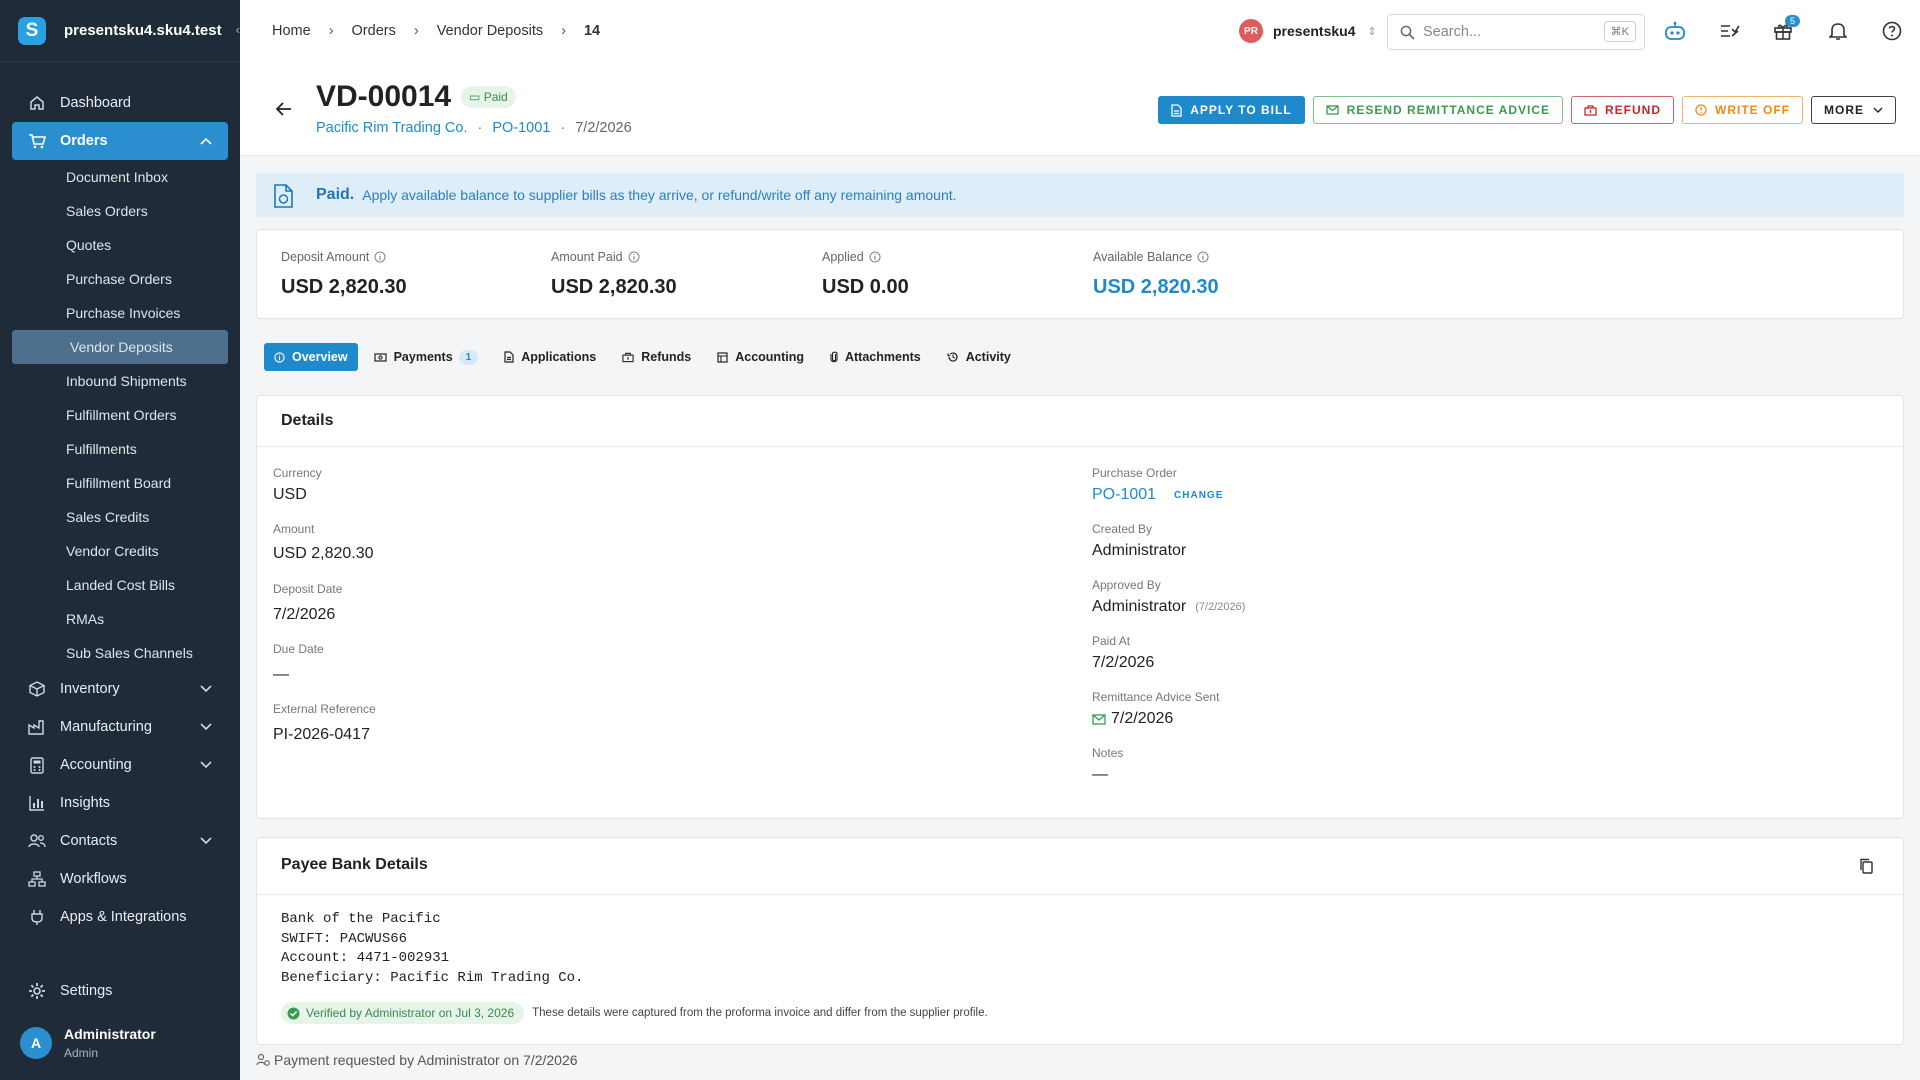 The image size is (1920, 1080). I want to click on gift-icon: 5, so click(1786, 28).